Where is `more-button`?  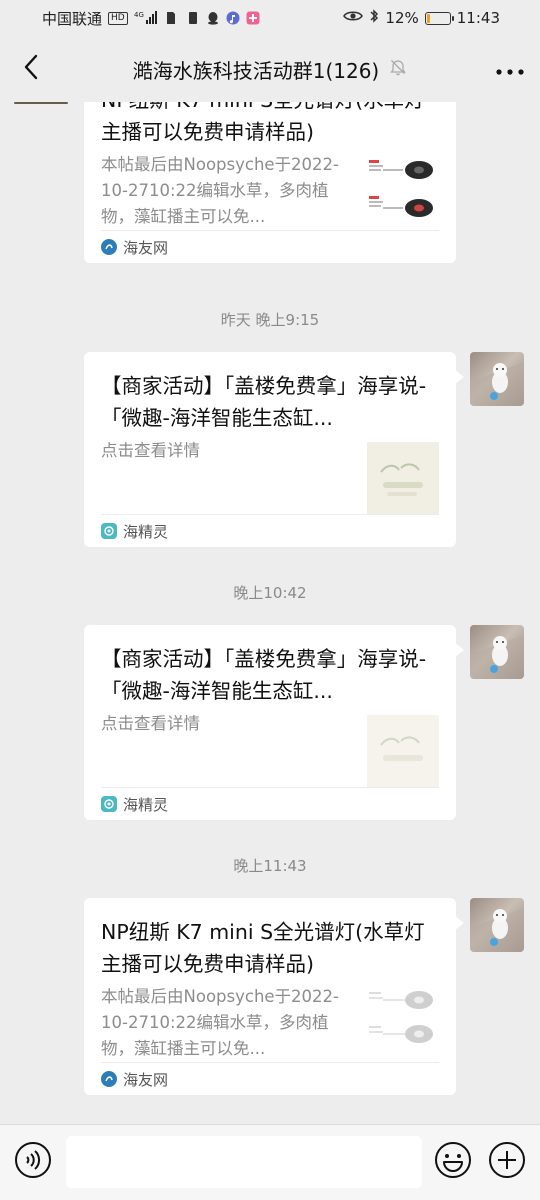 more-button is located at coordinates (510, 69).